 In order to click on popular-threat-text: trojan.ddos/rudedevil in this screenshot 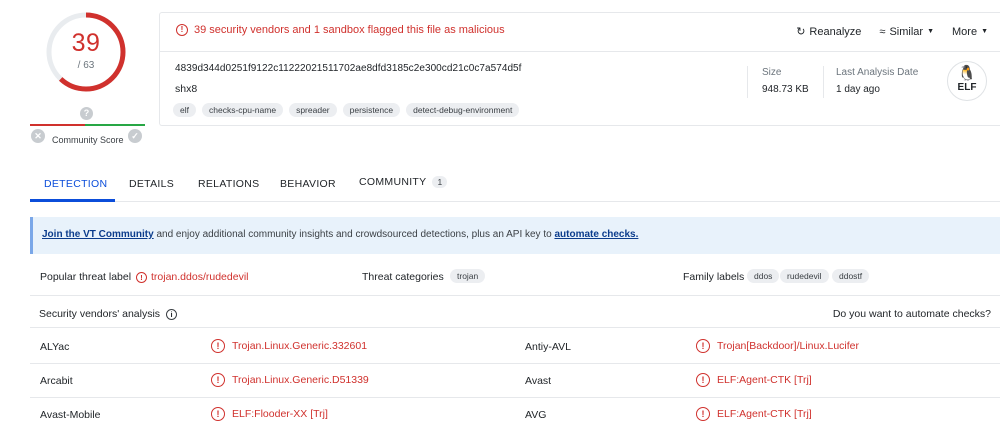, I will do `click(200, 277)`.